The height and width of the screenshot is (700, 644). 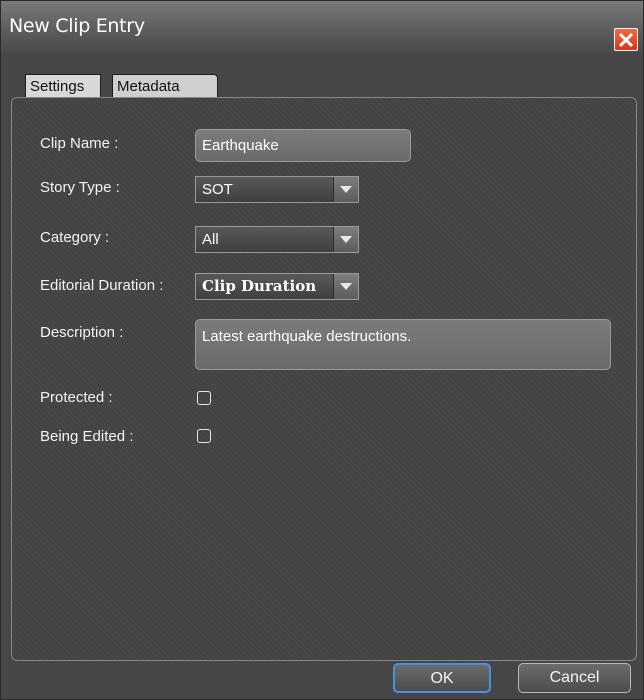 What do you see at coordinates (76, 397) in the screenshot?
I see `protected-label: Protected :` at bounding box center [76, 397].